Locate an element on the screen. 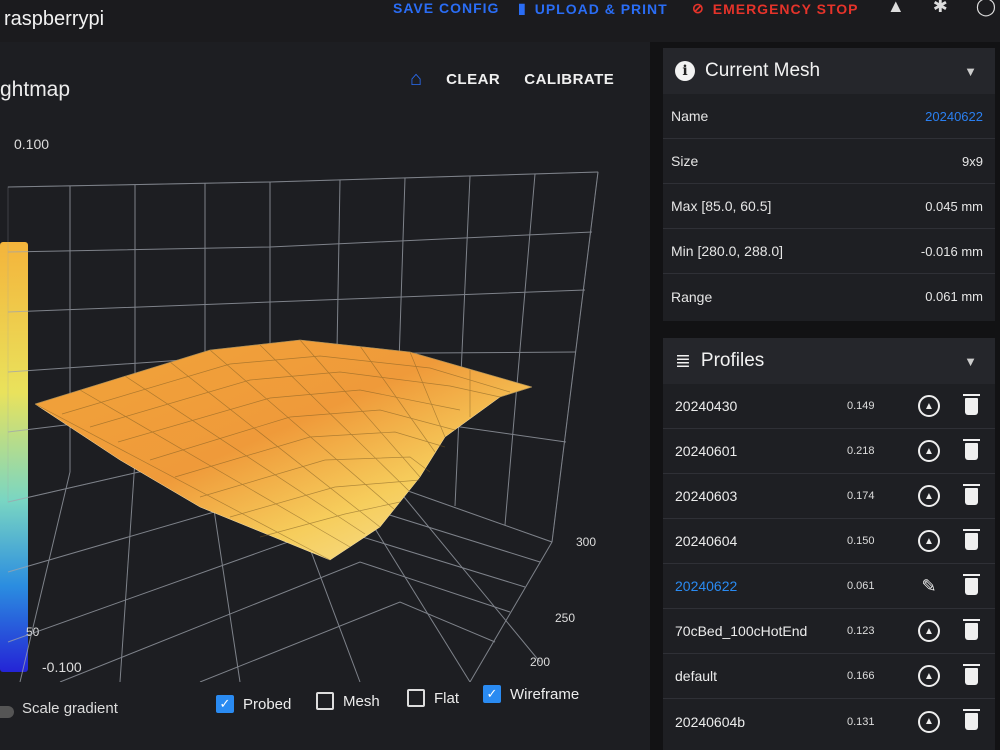 The width and height of the screenshot is (1000, 750). mesh-value: -0.016 mm is located at coordinates (951, 251).